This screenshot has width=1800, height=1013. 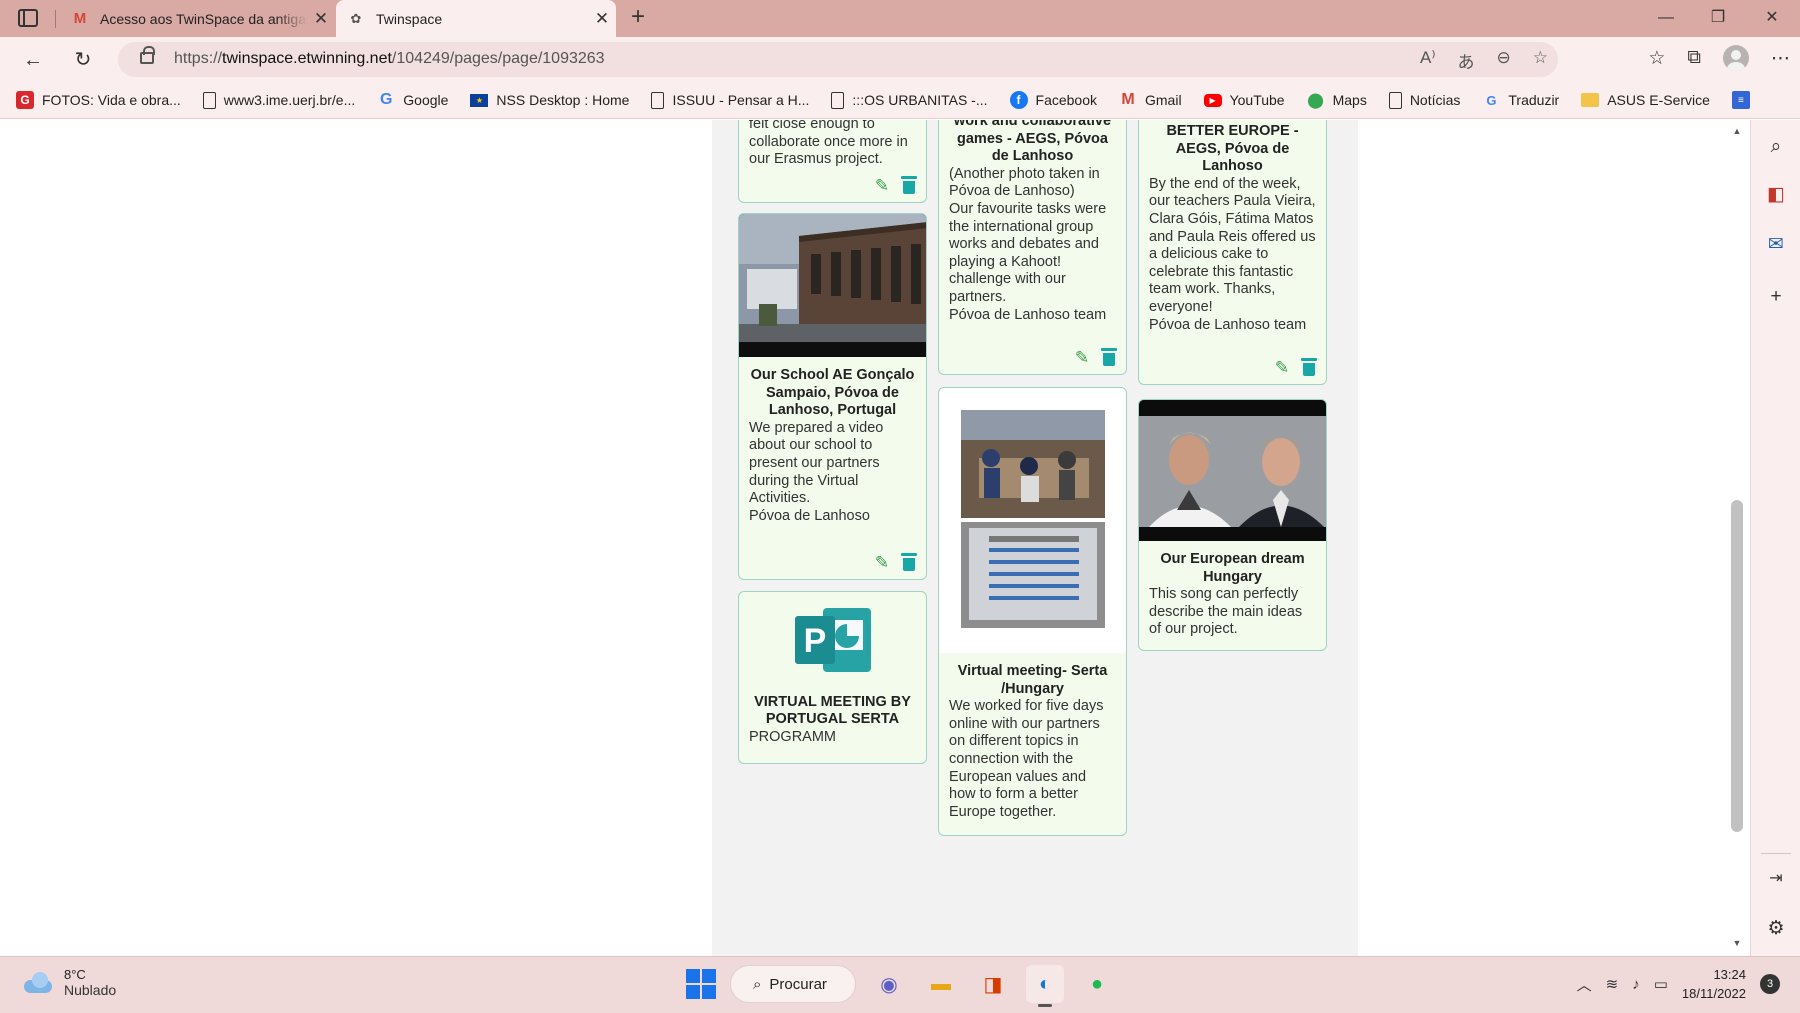 I want to click on taskbar-apps: ⌕ Procurar ◉ ▬ ◨ ◐ ●, so click(x=901, y=986).